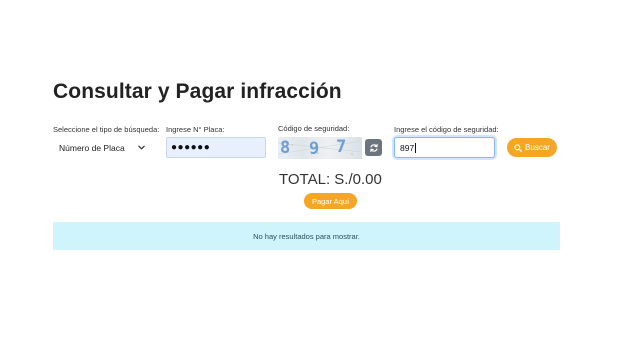  I want to click on code-label: Ingrese el código de seguridad:, so click(446, 129).